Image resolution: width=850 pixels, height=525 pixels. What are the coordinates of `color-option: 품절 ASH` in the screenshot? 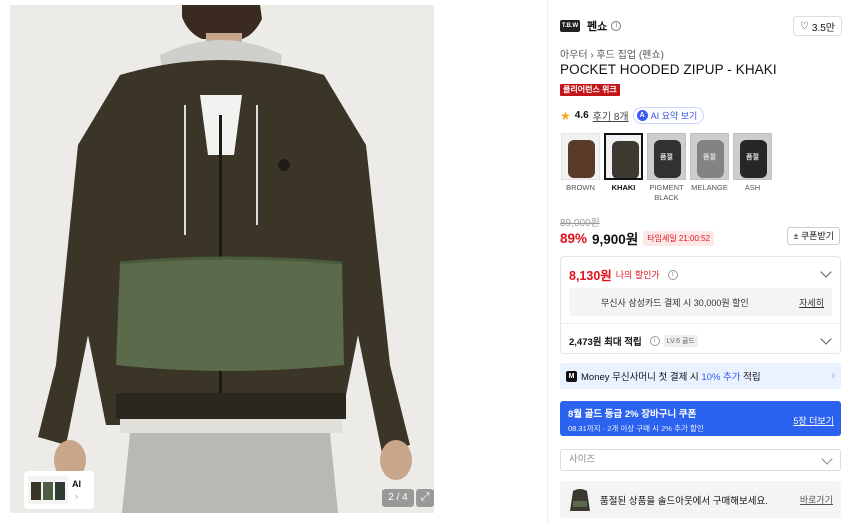 It's located at (752, 168).